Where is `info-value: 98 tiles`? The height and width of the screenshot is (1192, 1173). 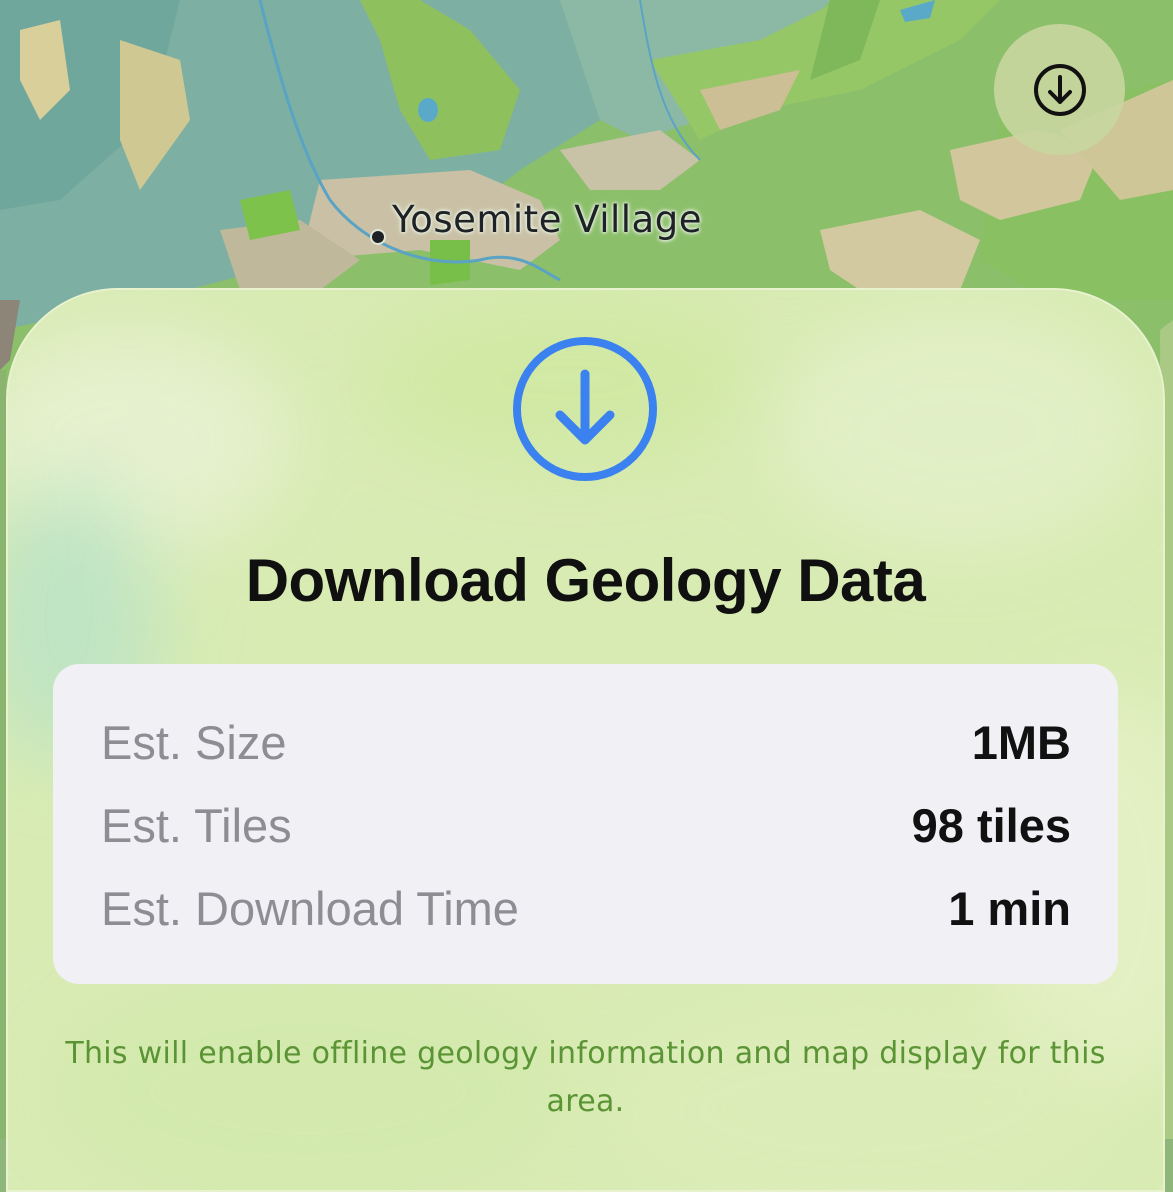 info-value: 98 tiles is located at coordinates (991, 825).